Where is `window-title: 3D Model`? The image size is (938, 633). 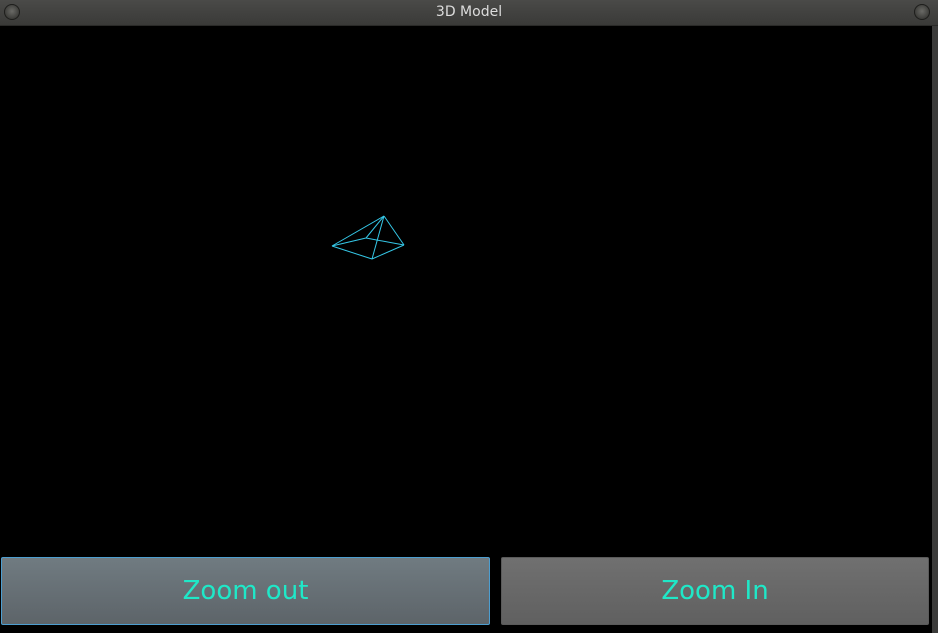
window-title: 3D Model is located at coordinates (469, 12).